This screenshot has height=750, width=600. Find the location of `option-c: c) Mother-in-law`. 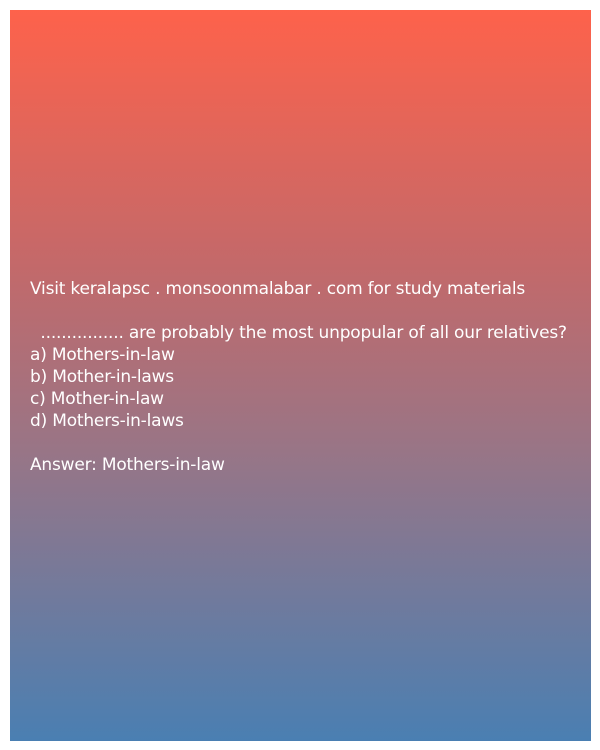

option-c: c) Mother-in-law is located at coordinates (97, 399).